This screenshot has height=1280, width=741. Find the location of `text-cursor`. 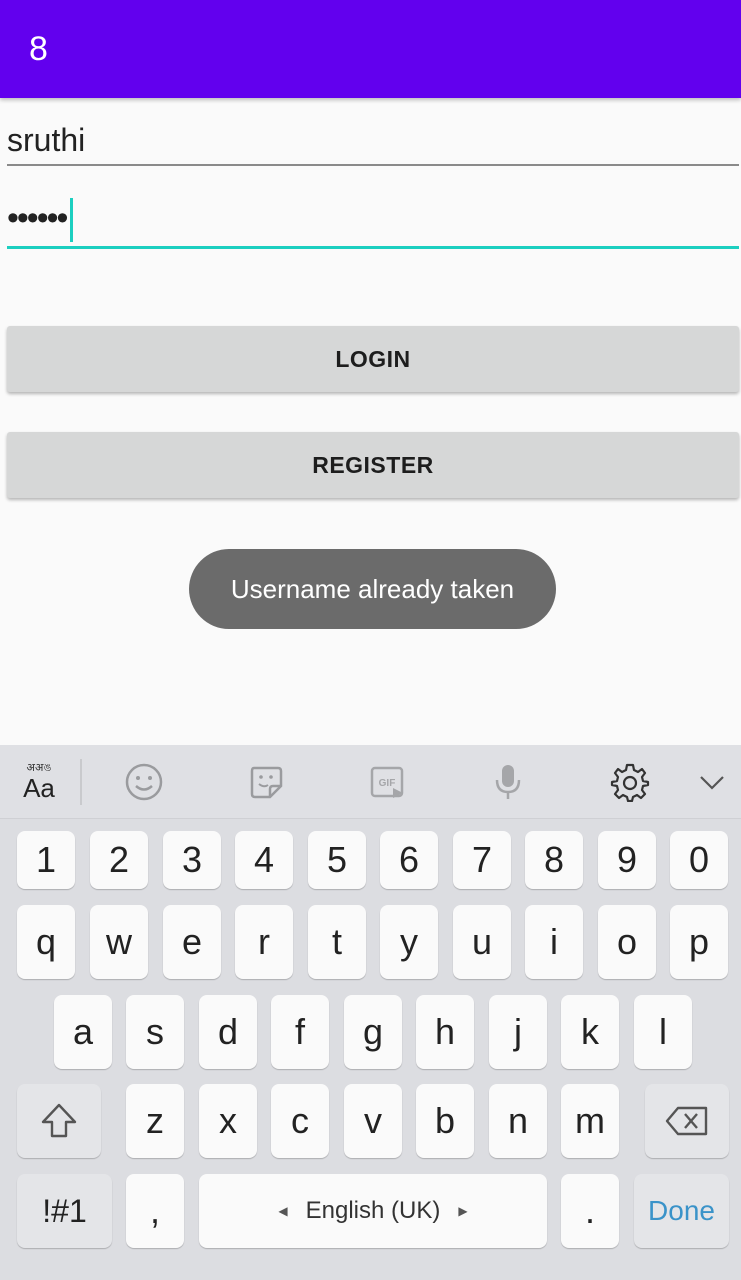

text-cursor is located at coordinates (72, 220).